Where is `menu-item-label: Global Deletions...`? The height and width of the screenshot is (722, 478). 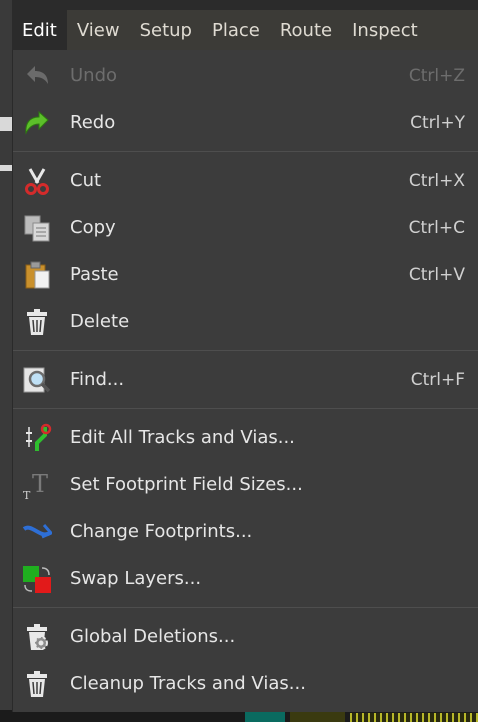
menu-item-label: Global Deletions... is located at coordinates (153, 636).